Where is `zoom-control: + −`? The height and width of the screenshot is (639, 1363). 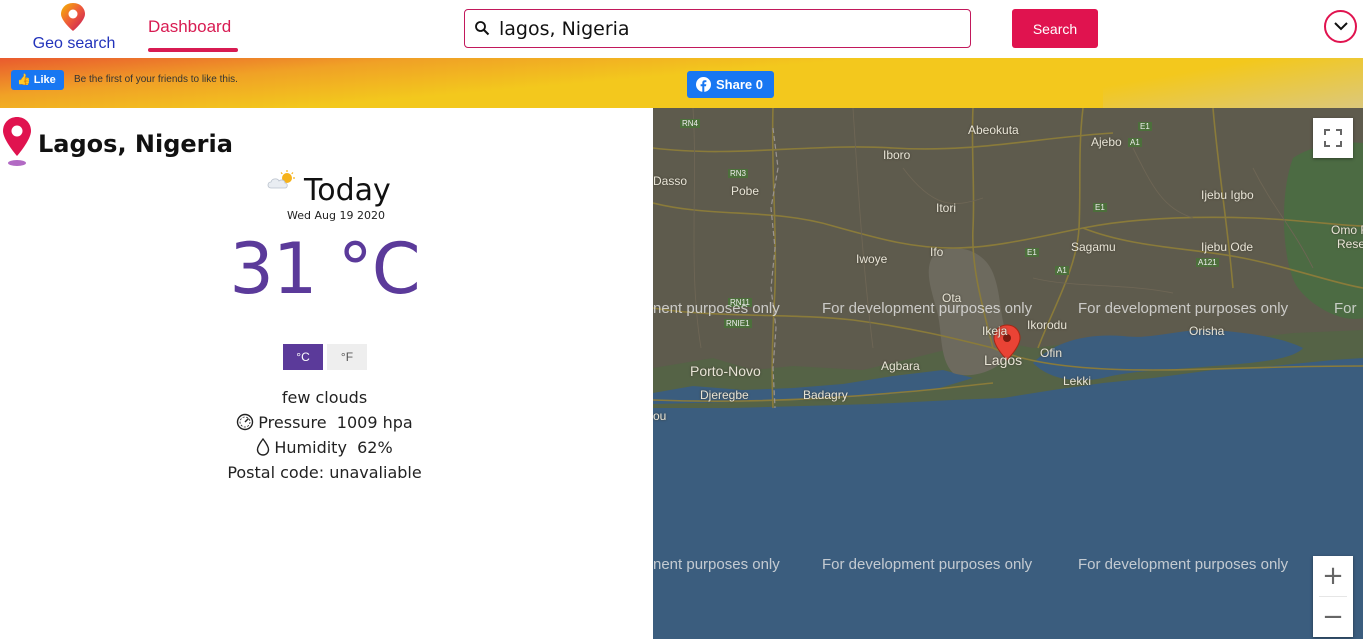
zoom-control: + − is located at coordinates (1333, 596).